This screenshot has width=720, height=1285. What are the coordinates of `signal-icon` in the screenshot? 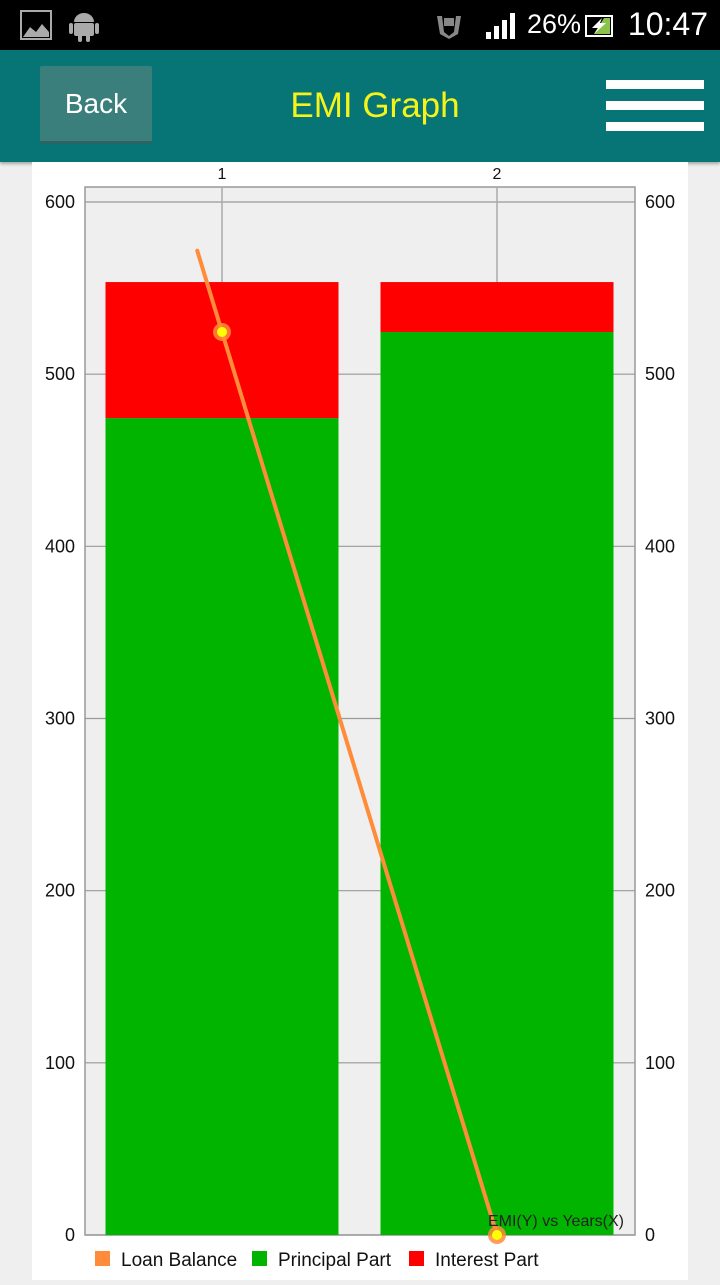 It's located at (500, 26).